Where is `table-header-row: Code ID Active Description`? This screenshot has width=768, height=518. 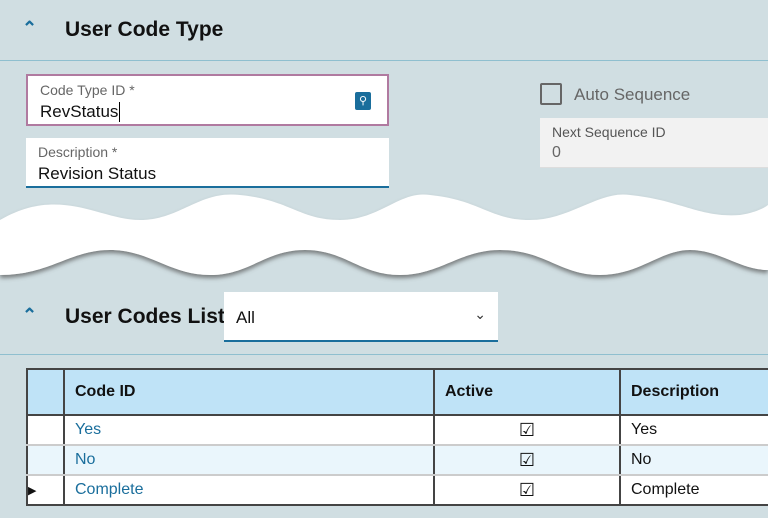 table-header-row: Code ID Active Description is located at coordinates (397, 392).